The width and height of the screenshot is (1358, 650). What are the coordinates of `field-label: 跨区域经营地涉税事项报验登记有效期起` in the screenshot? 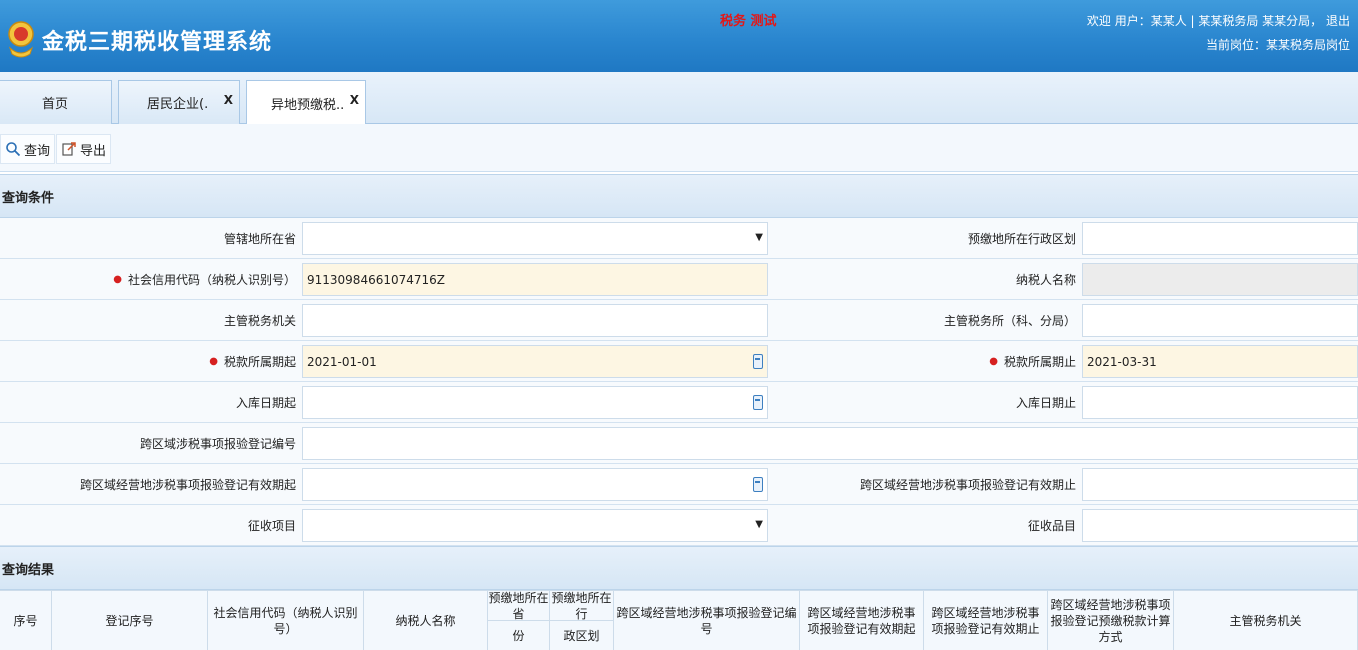 It's located at (150, 484).